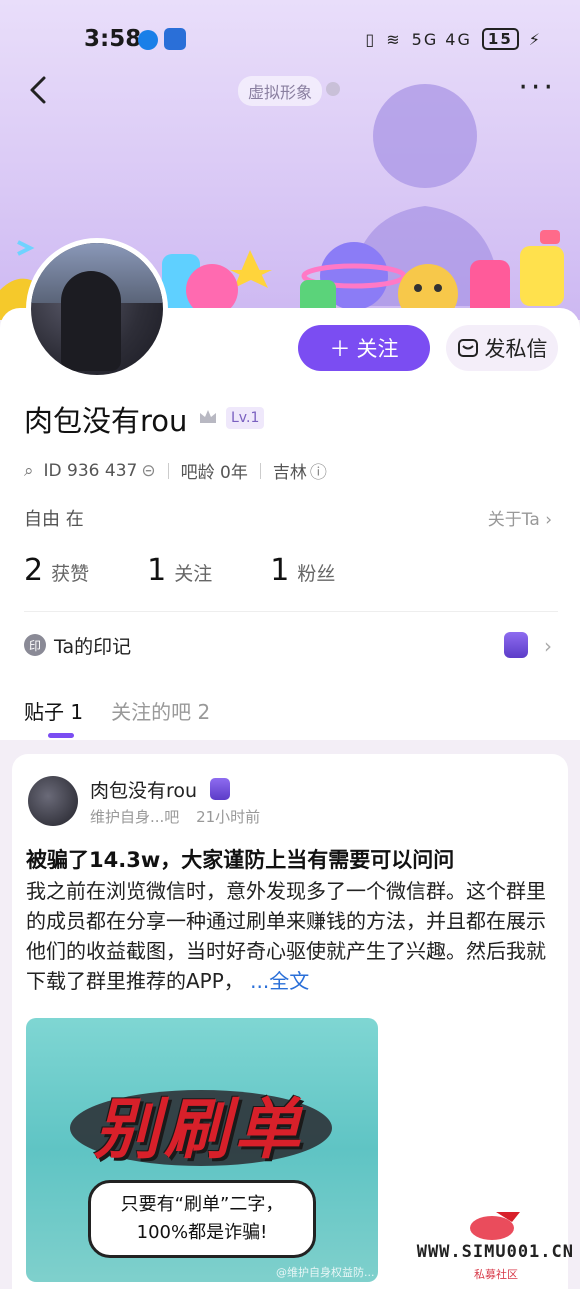  What do you see at coordinates (160, 710) in the screenshot?
I see `tab-followed-bars: 关注的吧 2` at bounding box center [160, 710].